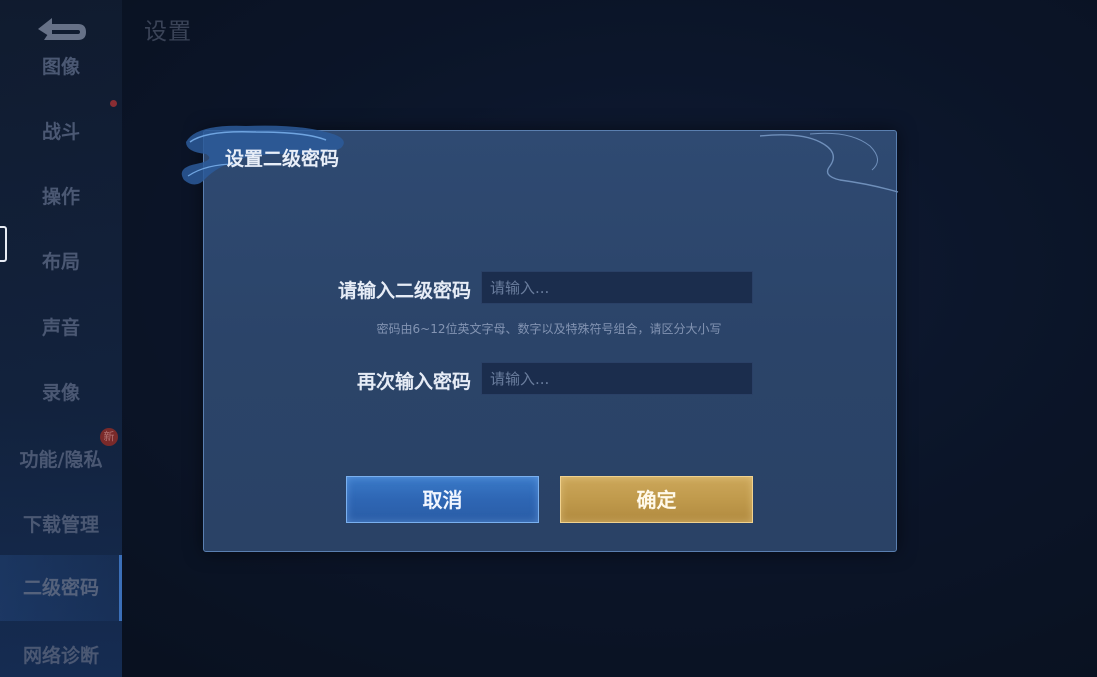 The height and width of the screenshot is (677, 1097). I want to click on confirm-password-label: 再次输入密码, so click(413, 382).